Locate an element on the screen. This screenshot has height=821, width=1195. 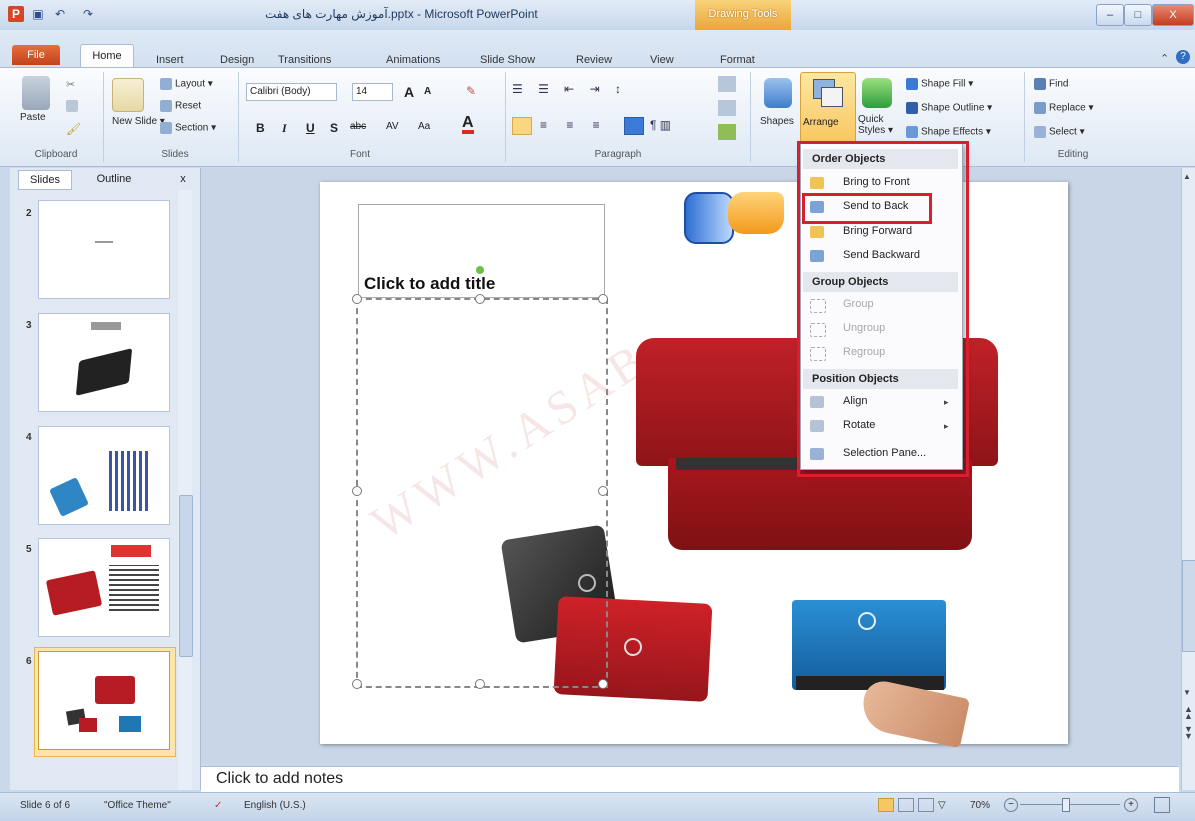
find-button: Find is located at coordinates (1051, 84).